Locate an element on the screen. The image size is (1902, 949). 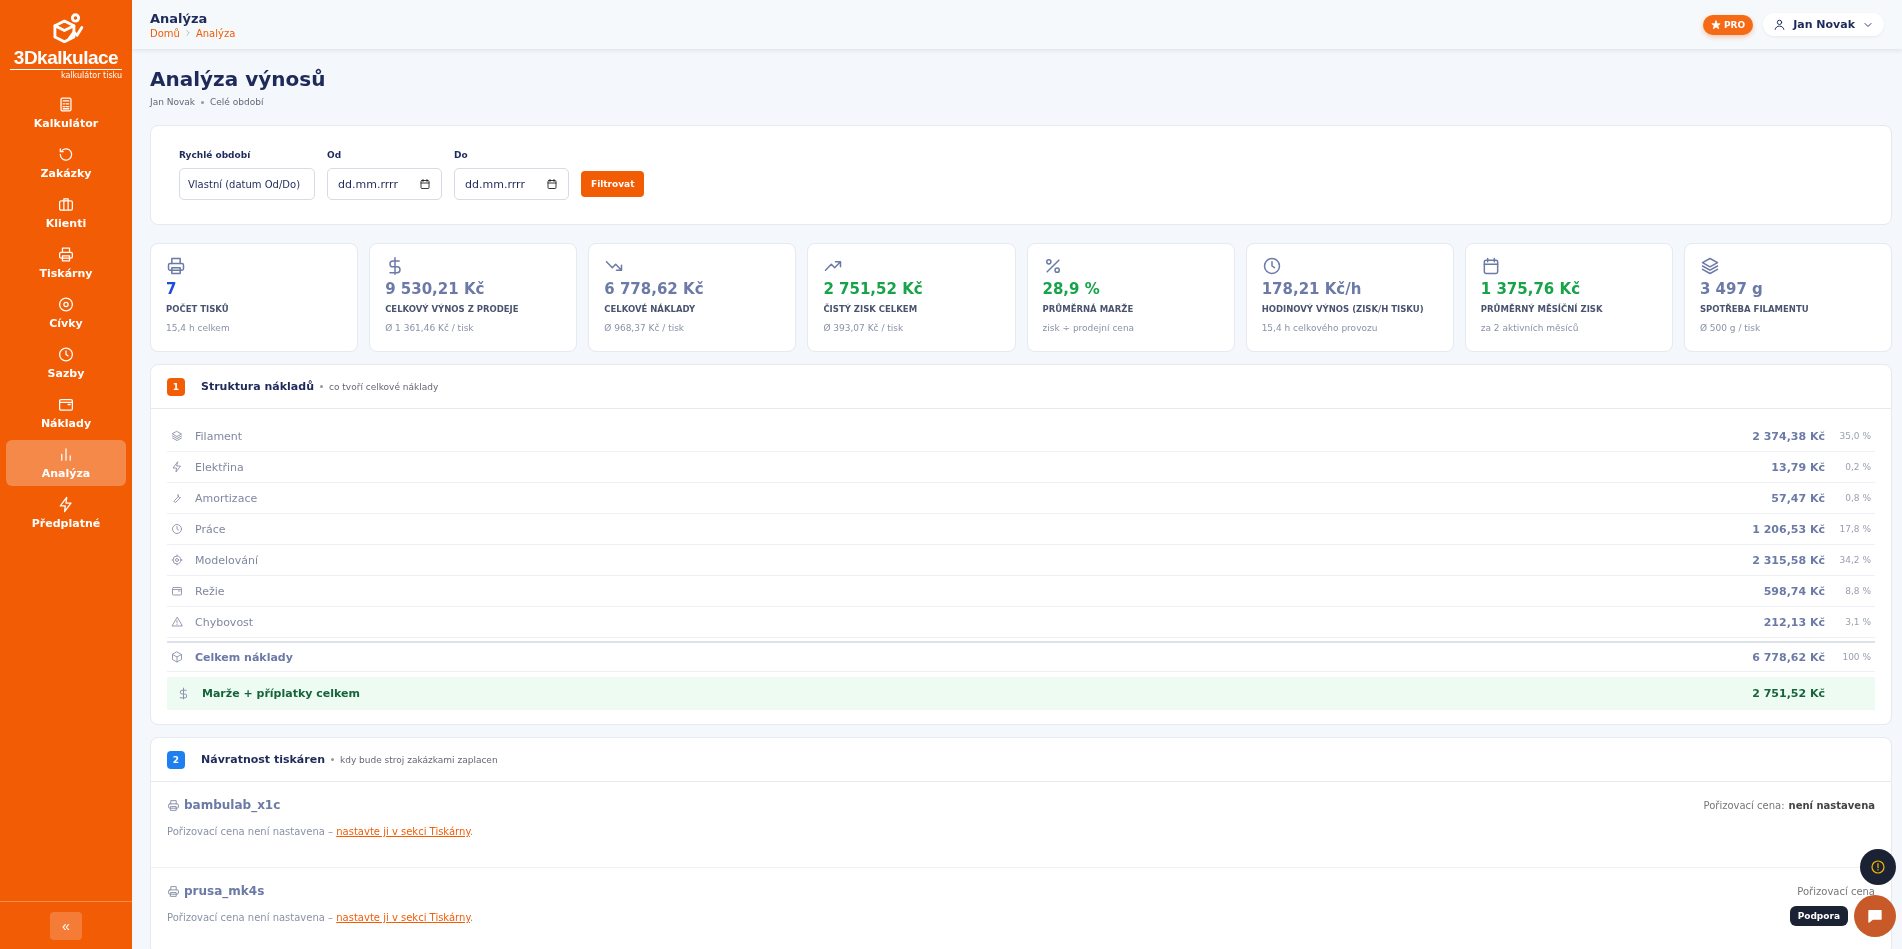
sidebar-item: Cívky is located at coordinates (66, 312).